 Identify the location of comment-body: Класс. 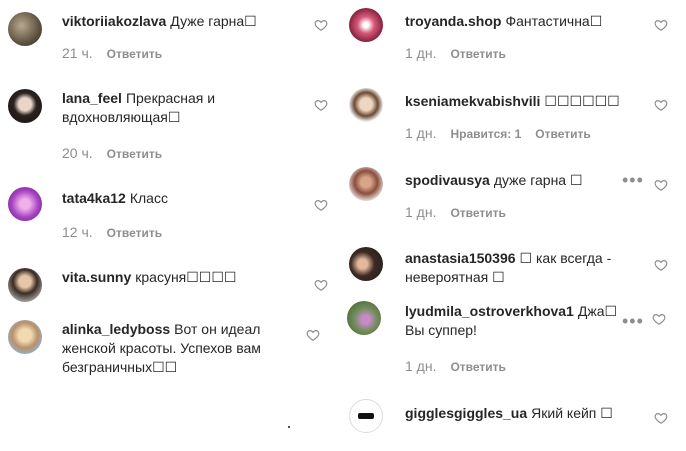
(148, 198).